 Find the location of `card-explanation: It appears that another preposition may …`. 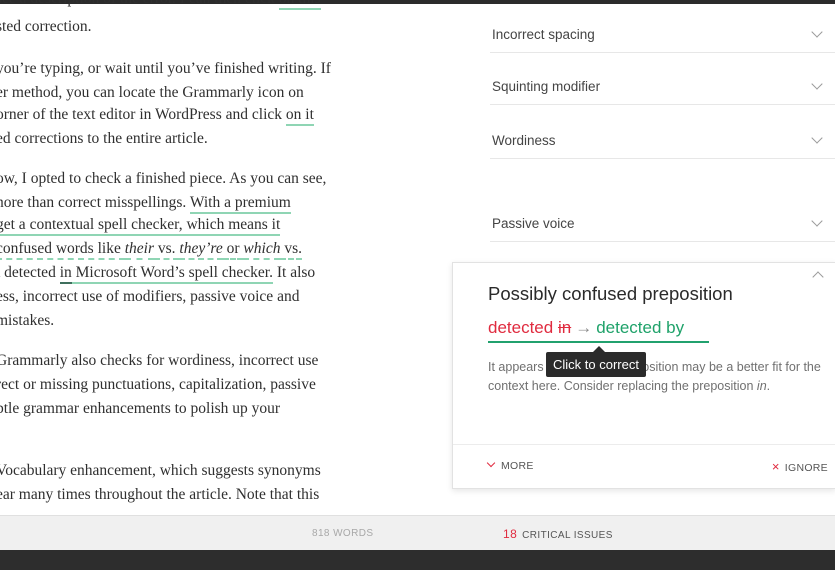

card-explanation: It appears that another preposition may … is located at coordinates (654, 376).